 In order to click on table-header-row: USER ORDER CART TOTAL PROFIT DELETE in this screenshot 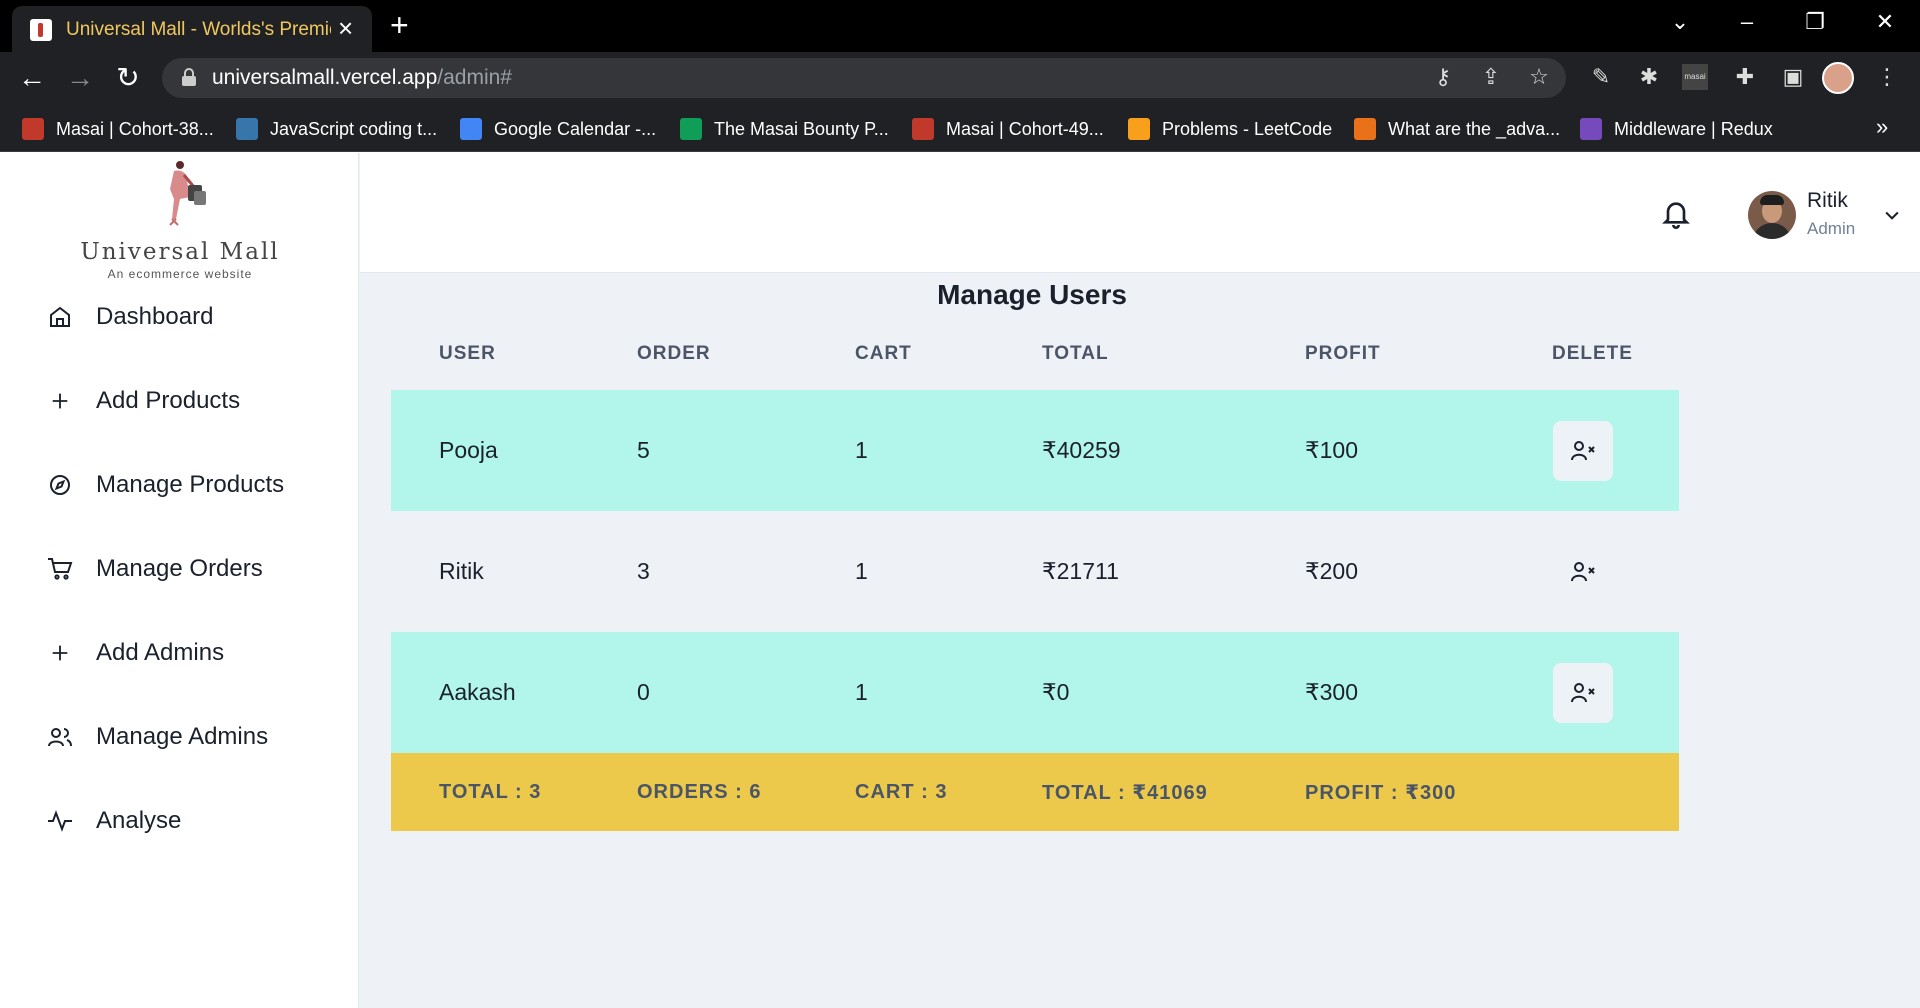, I will do `click(1035, 354)`.